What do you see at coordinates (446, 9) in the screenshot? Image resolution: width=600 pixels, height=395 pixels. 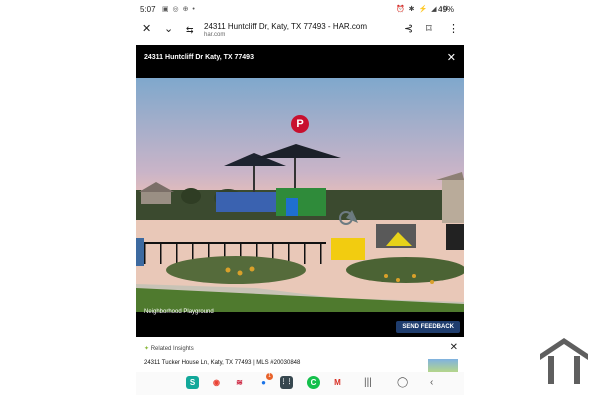 I see `battery-level: 49%` at bounding box center [446, 9].